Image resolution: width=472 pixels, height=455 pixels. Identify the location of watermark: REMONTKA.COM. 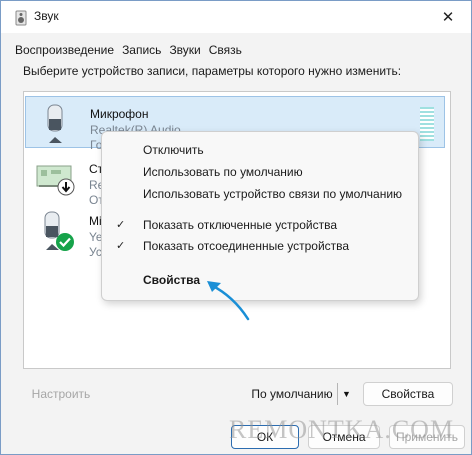
(342, 429).